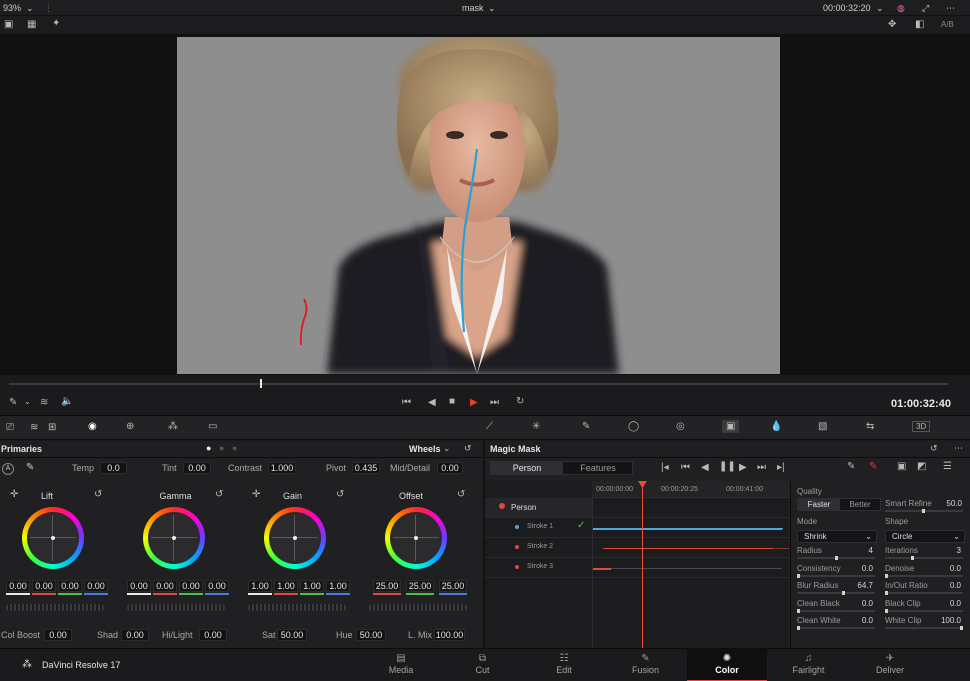 Image resolution: width=970 pixels, height=681 pixels. What do you see at coordinates (406, 402) in the screenshot?
I see `go-to-start-icon: ⏮` at bounding box center [406, 402].